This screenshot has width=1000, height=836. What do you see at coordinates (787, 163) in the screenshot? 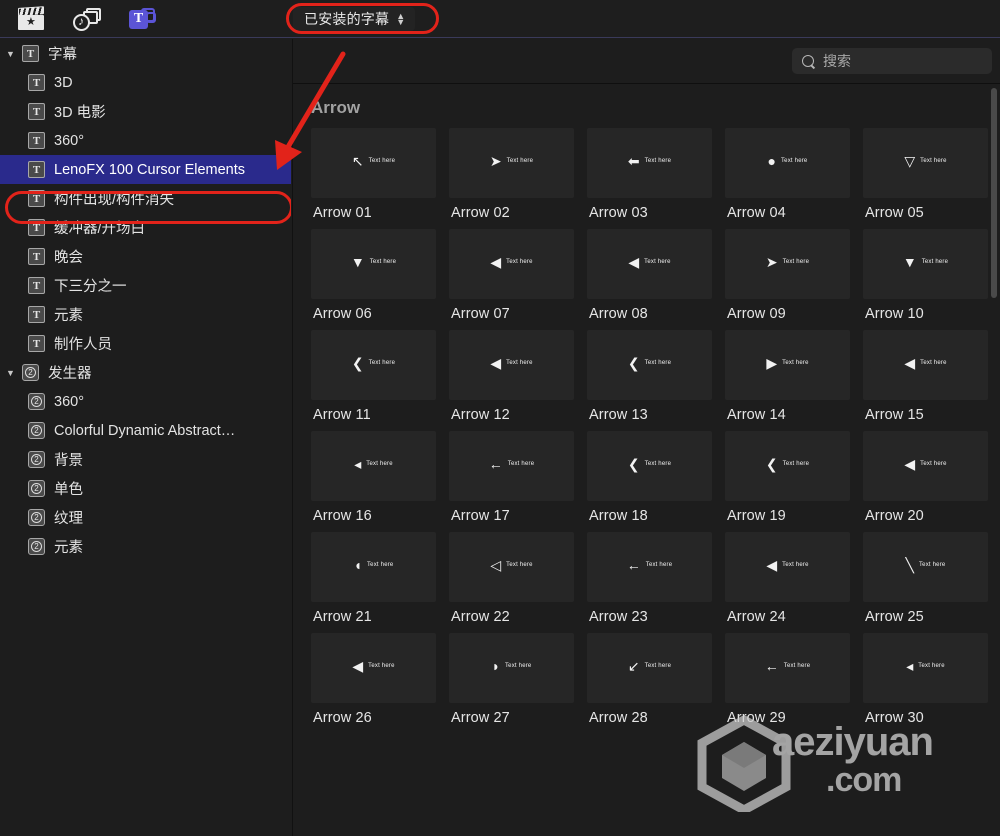
I see `thumbnail-preview: ● Text here` at bounding box center [787, 163].